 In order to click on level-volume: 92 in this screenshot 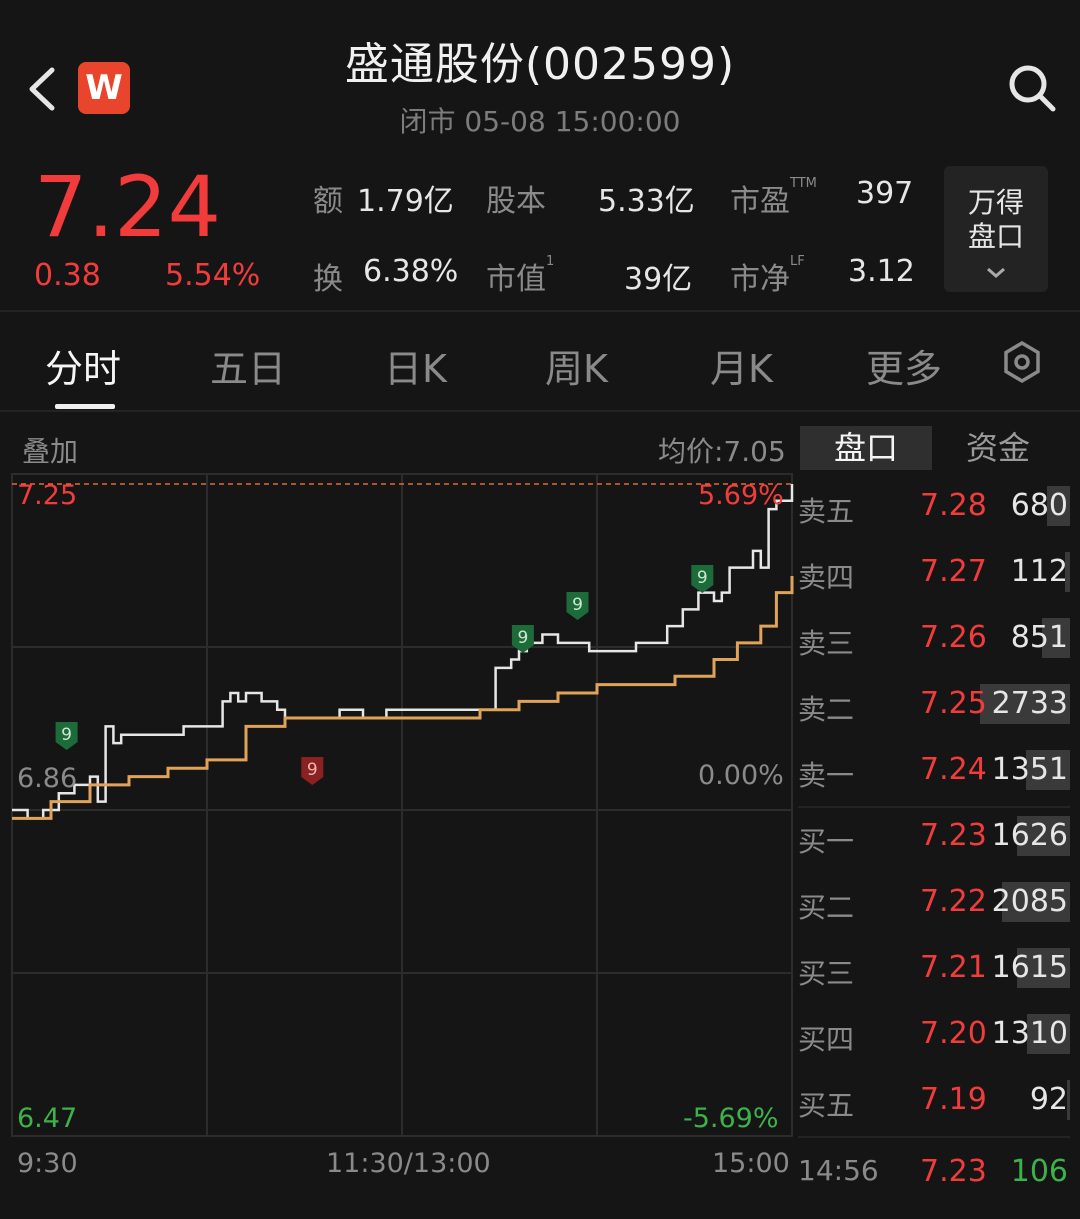, I will do `click(1048, 1099)`.